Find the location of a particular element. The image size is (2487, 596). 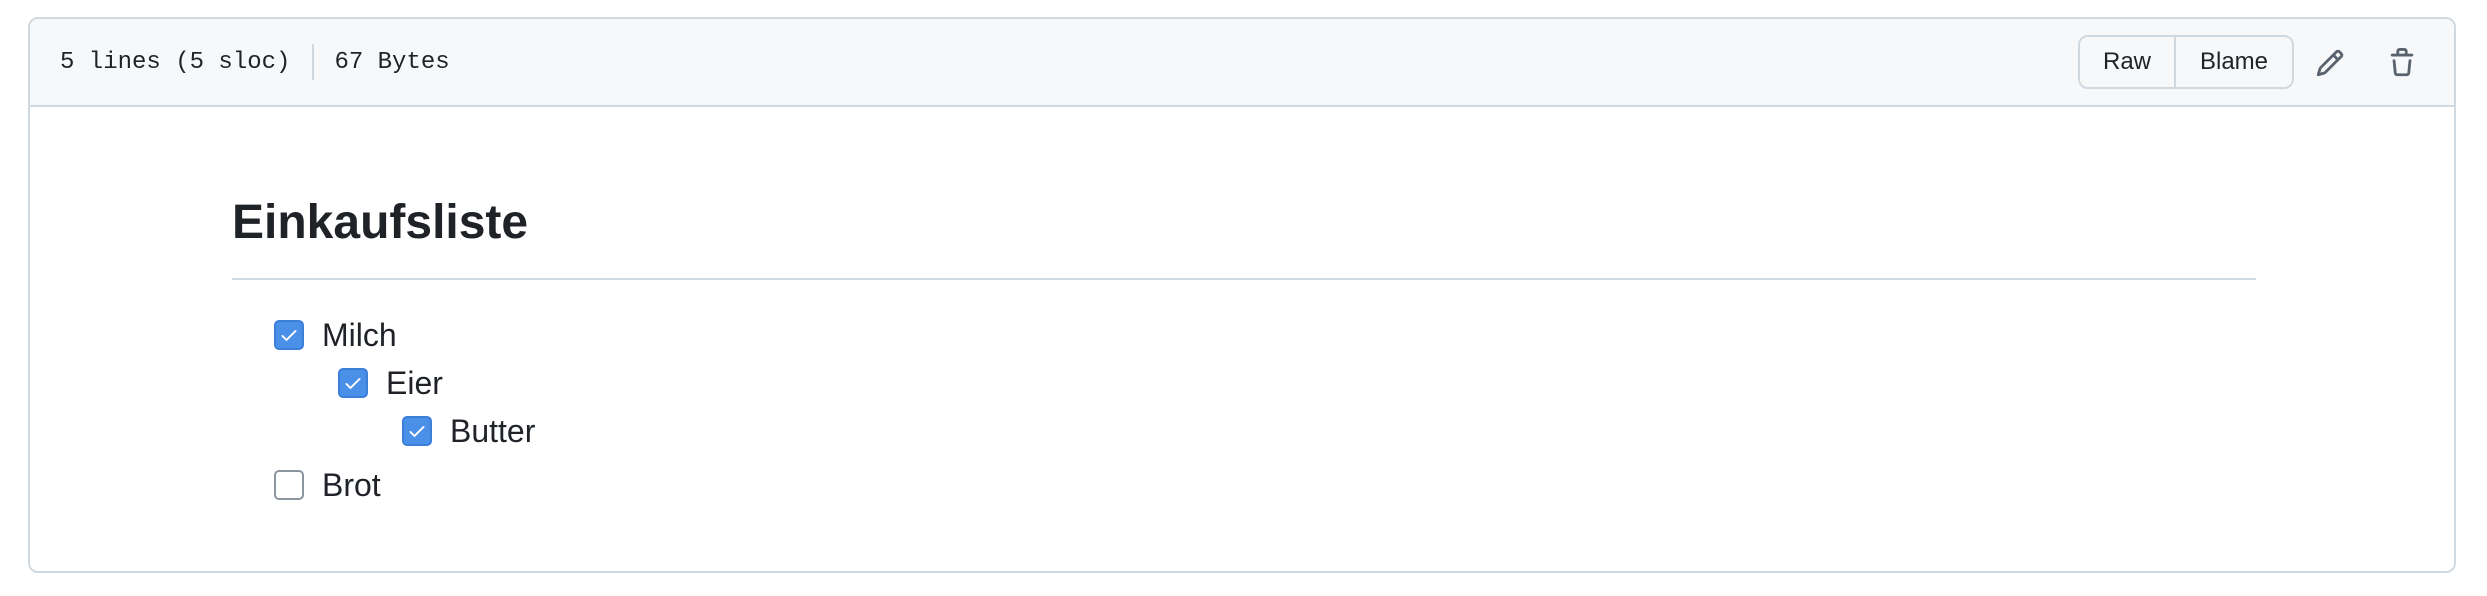

task-item: Butter is located at coordinates (468, 431).